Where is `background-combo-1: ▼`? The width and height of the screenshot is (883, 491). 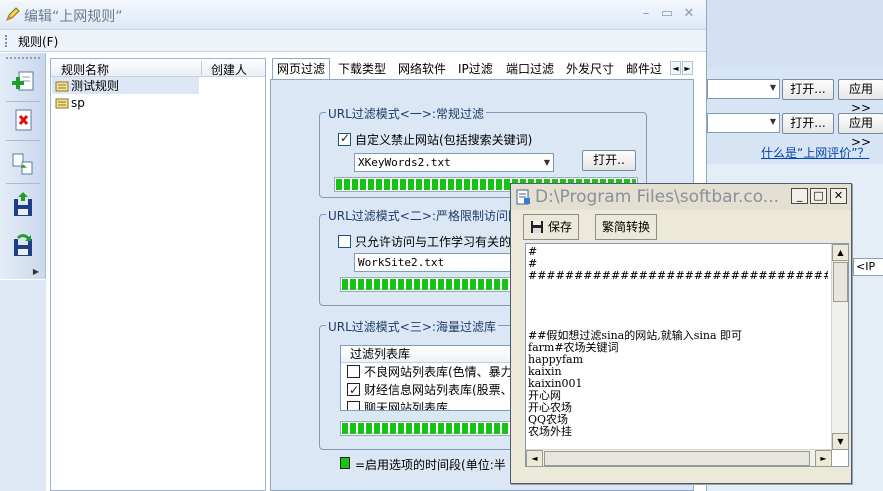
background-combo-1: ▼ is located at coordinates (743, 89).